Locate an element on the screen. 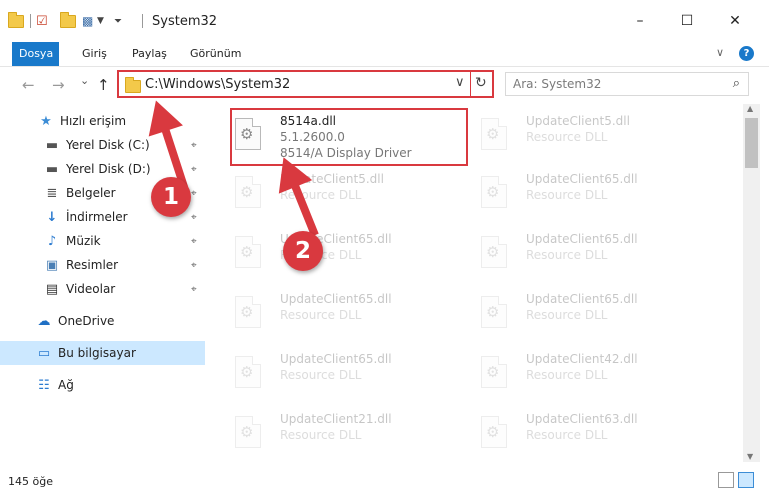 Image resolution: width=769 pixels, height=504 pixels. sidebar-item-network: ☷ Ağ is located at coordinates (102, 385).